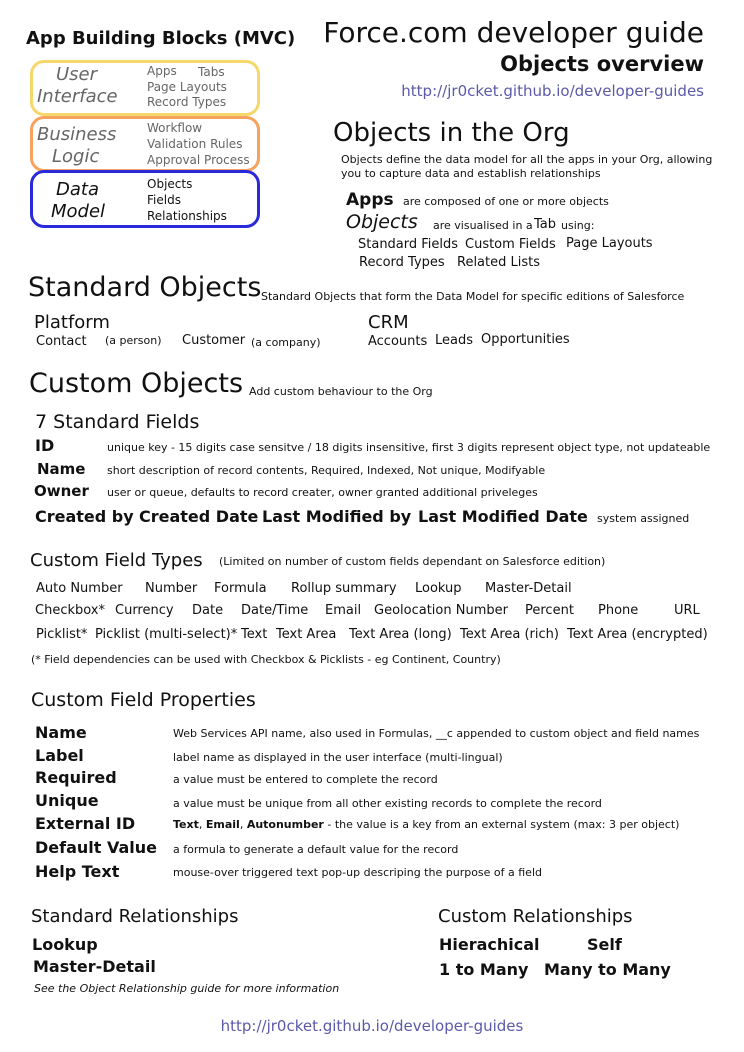 The height and width of the screenshot is (1052, 744). What do you see at coordinates (45, 445) in the screenshot?
I see `field-name: ID` at bounding box center [45, 445].